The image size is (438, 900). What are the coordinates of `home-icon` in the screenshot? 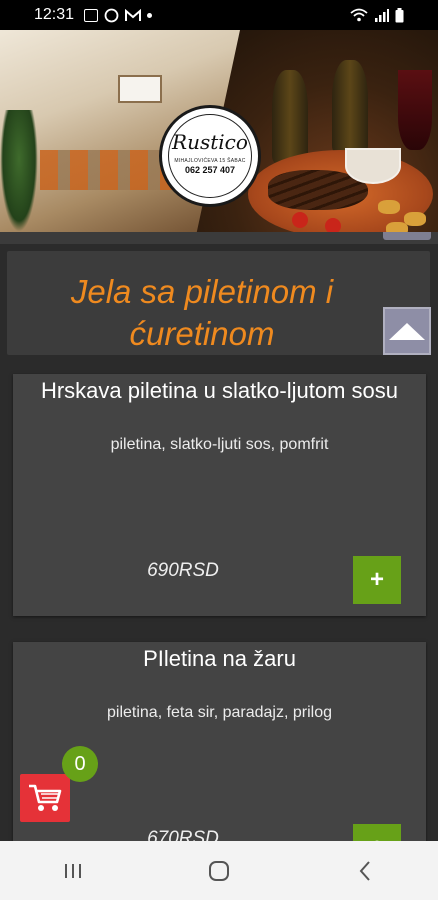 It's located at (219, 870).